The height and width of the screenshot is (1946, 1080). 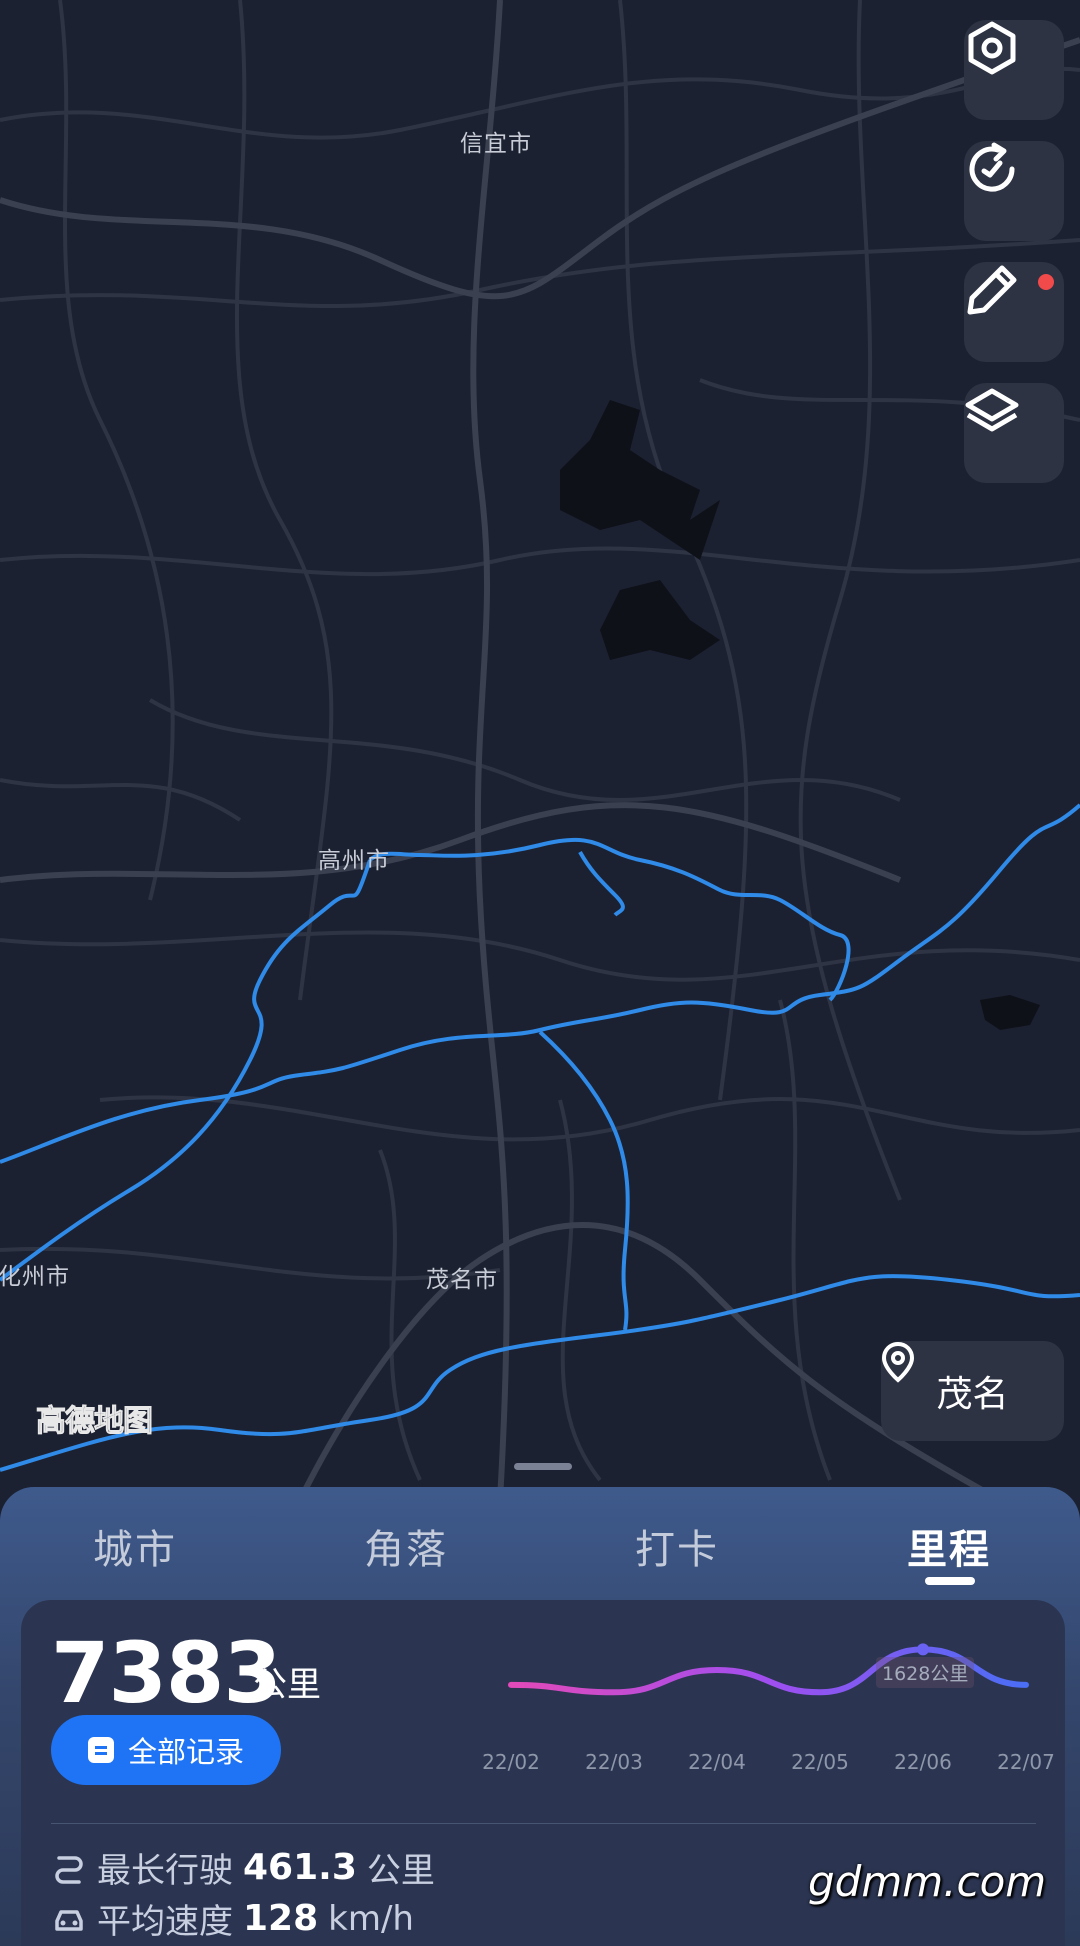 I want to click on document-icon, so click(x=100, y=1750).